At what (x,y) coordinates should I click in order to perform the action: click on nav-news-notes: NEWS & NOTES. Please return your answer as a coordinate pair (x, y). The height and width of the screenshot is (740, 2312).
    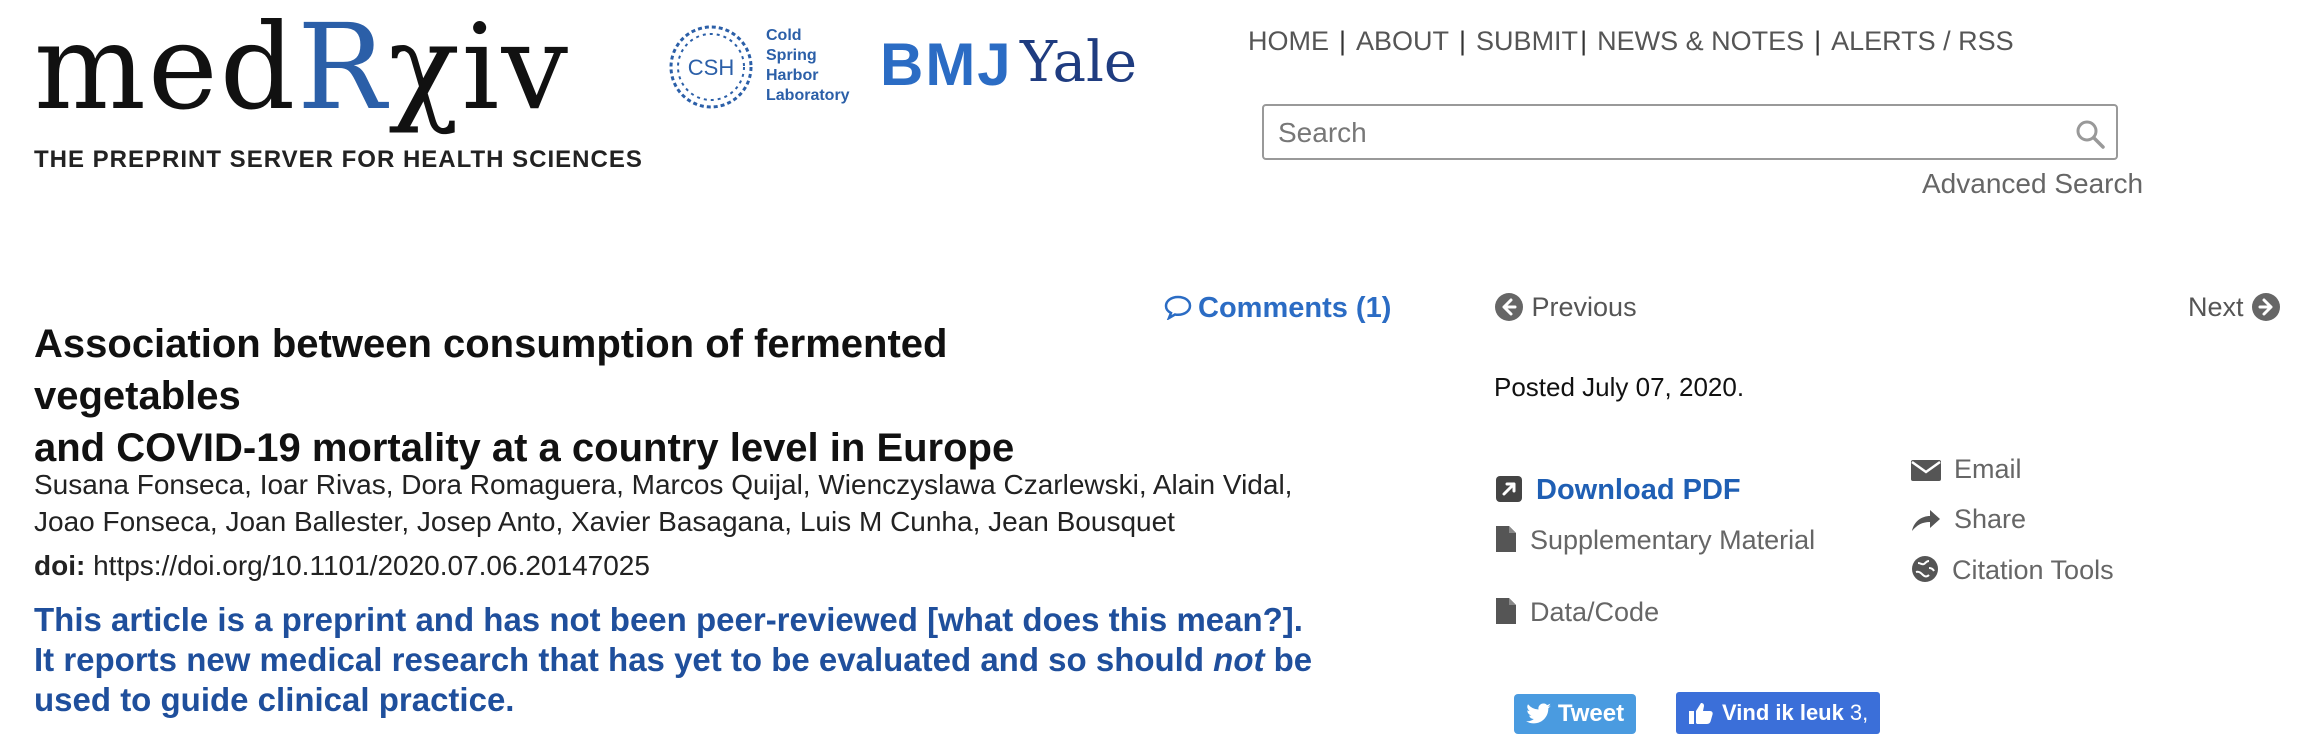
    Looking at the image, I should click on (1700, 41).